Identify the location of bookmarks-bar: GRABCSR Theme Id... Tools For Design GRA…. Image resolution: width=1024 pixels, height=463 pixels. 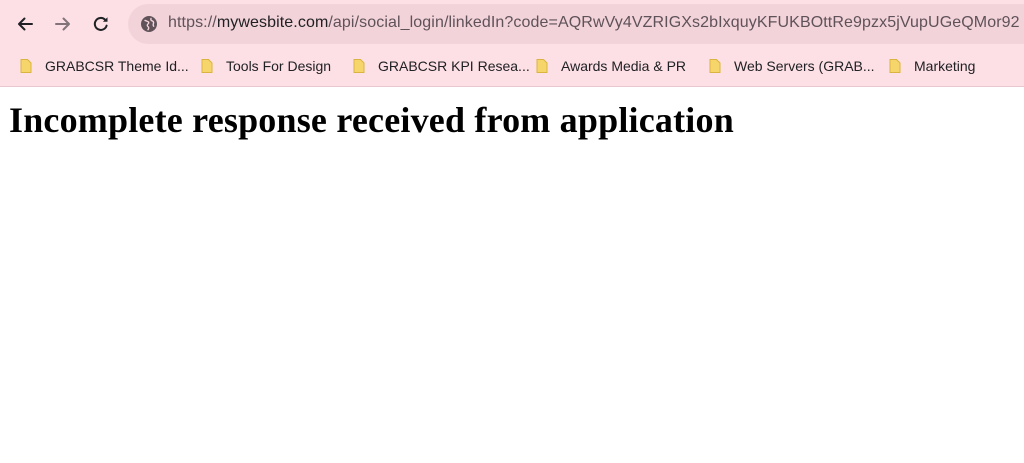
(512, 66).